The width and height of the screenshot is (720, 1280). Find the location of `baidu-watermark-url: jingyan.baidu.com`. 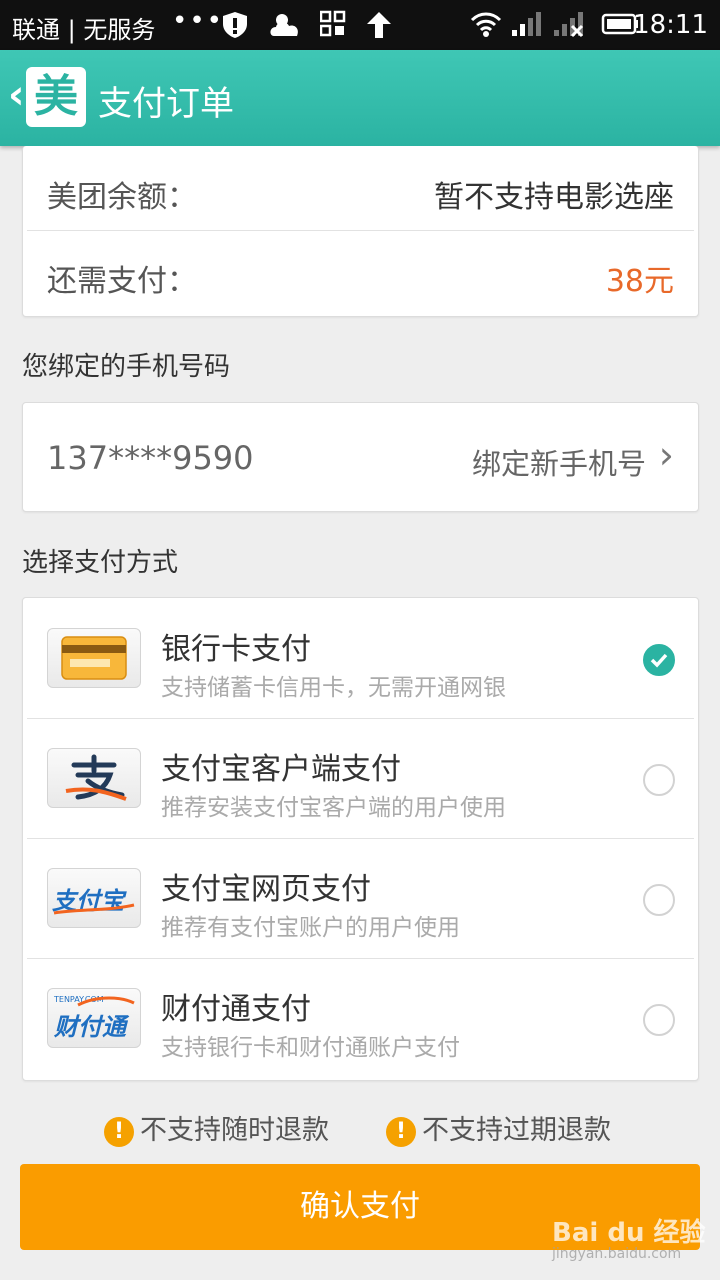

baidu-watermark-url: jingyan.baidu.com is located at coordinates (617, 1254).